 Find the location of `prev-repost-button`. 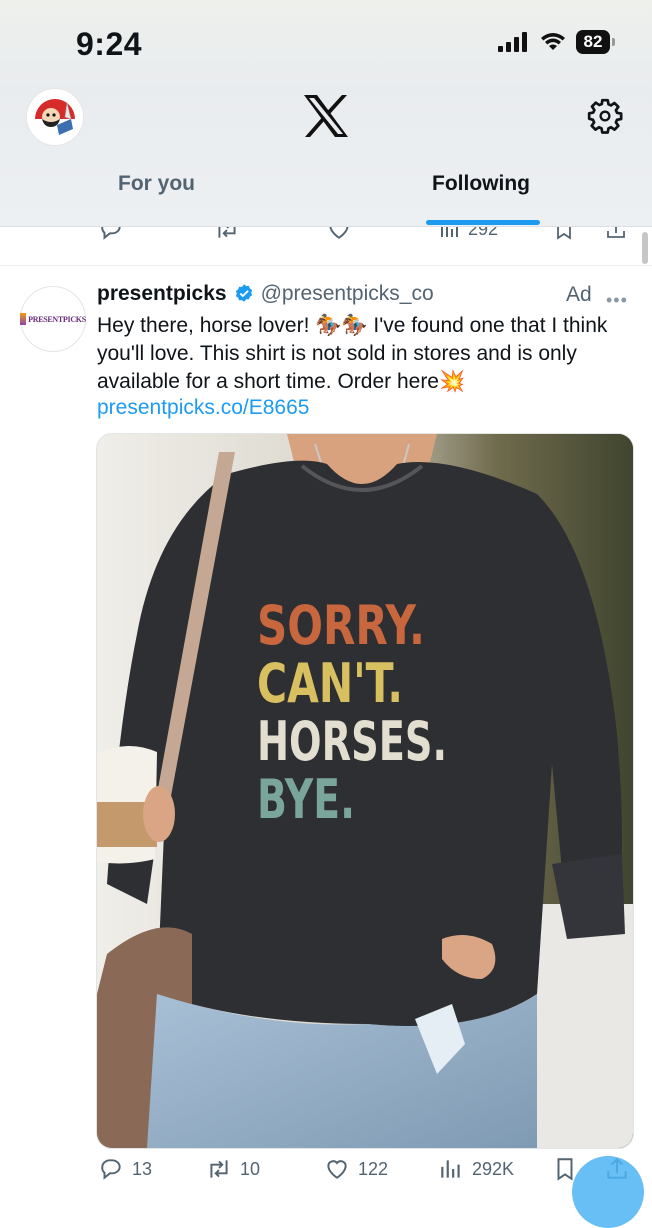

prev-repost-button is located at coordinates (227, 234).